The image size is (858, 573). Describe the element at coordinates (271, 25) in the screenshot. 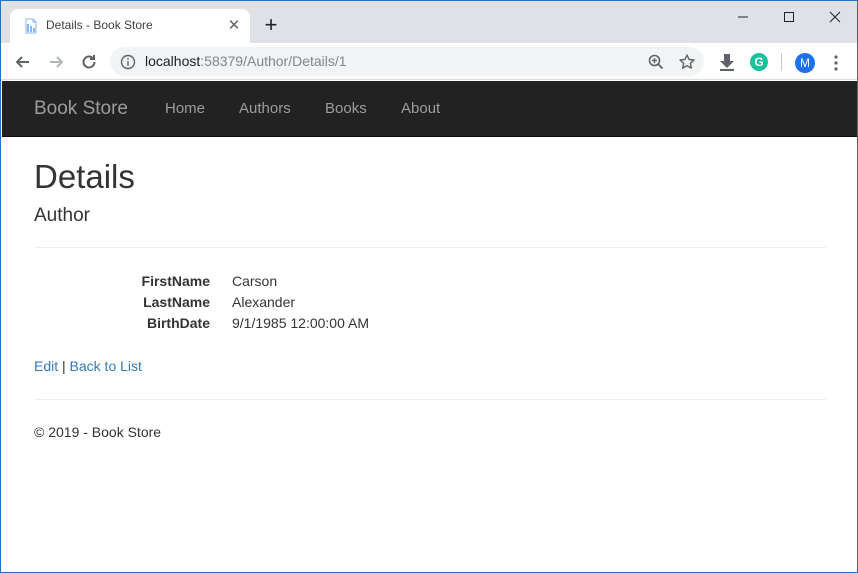

I see `new-tab-button: +` at that location.